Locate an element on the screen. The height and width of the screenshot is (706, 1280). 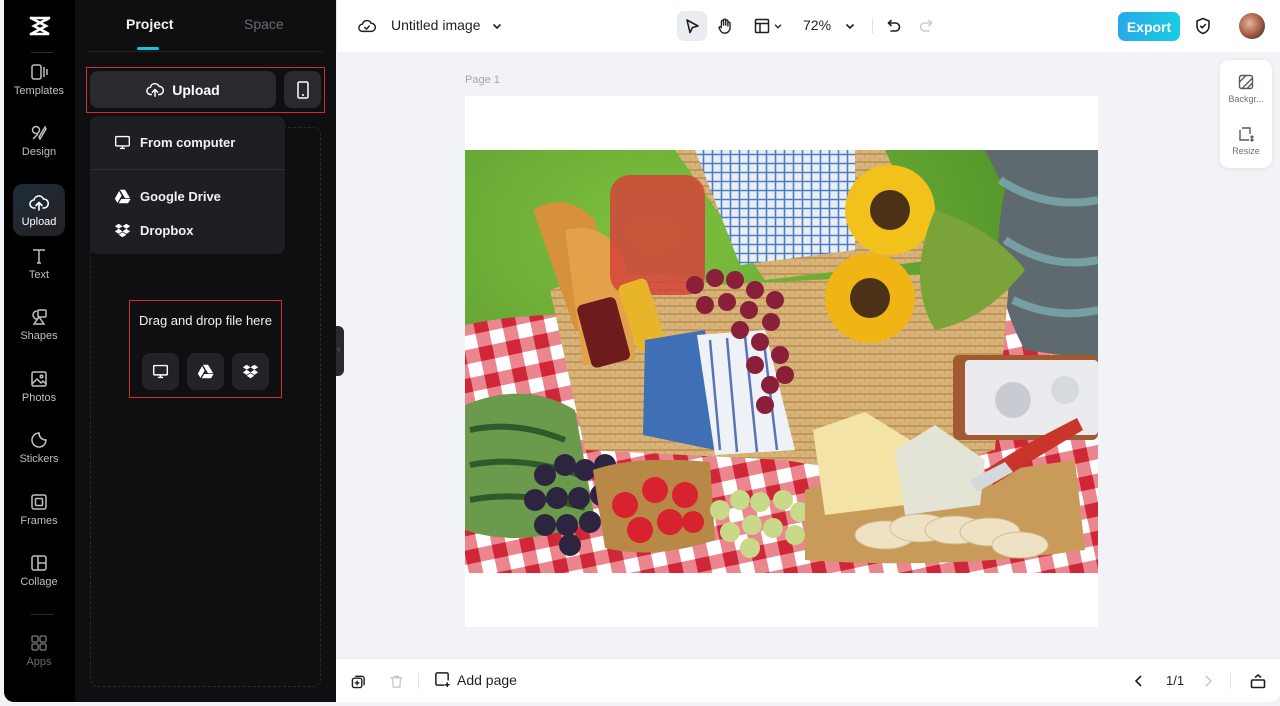
undo-button is located at coordinates (894, 26).